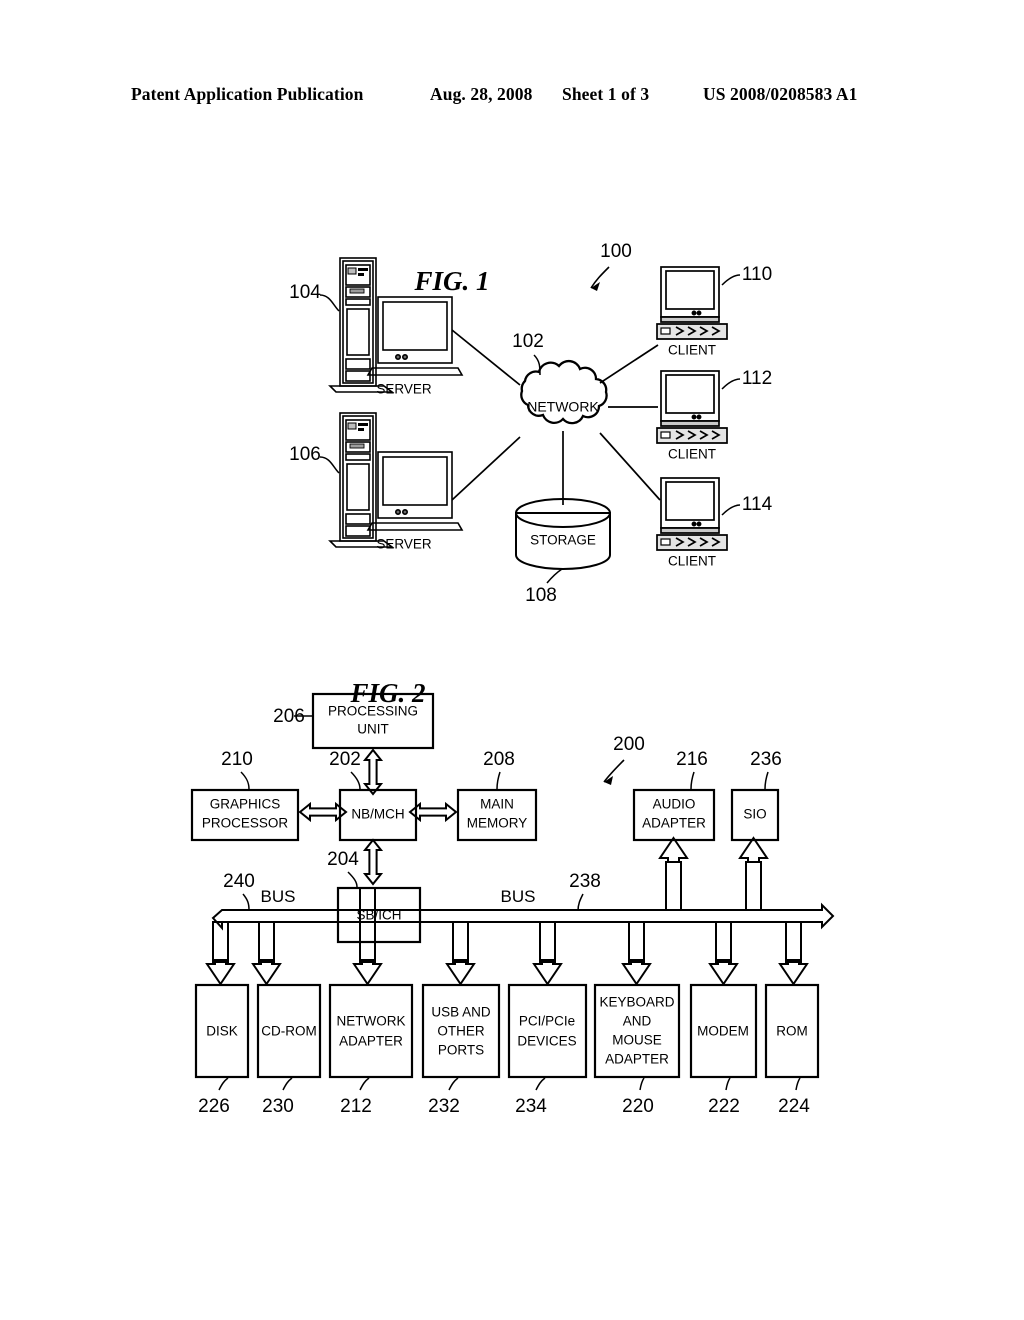 Image resolution: width=1024 pixels, height=1320 pixels. What do you see at coordinates (637, 1059) in the screenshot?
I see `block-keyboard-mouse-label-4: ADAPTER` at bounding box center [637, 1059].